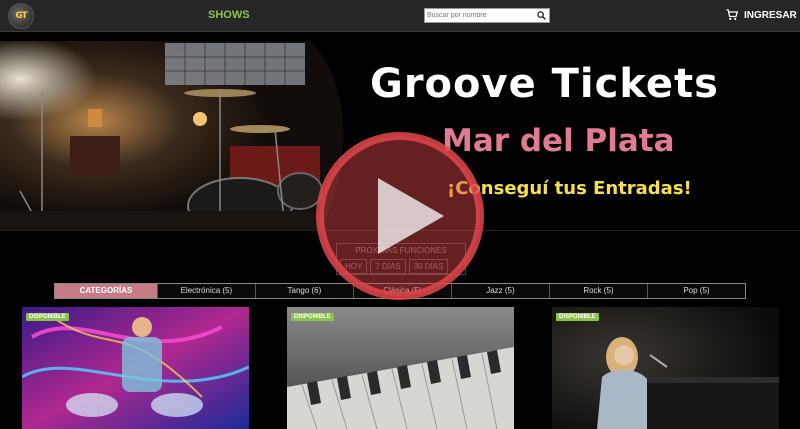 The width and height of the screenshot is (800, 429). I want to click on event-image-dj, so click(135, 368).